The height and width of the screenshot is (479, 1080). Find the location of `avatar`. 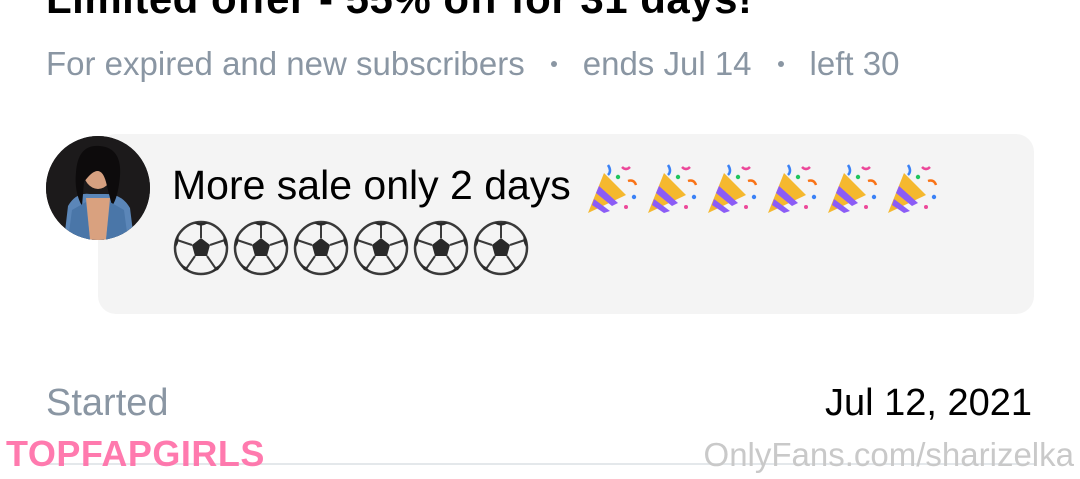

avatar is located at coordinates (98, 188).